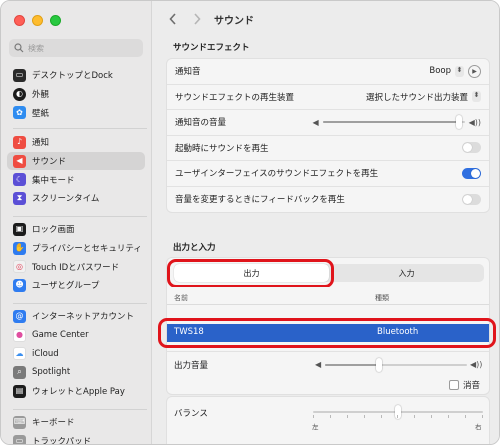  Describe the element at coordinates (76, 179) in the screenshot. I see `sidebar-item-focus: ☾ 集中モード` at that location.